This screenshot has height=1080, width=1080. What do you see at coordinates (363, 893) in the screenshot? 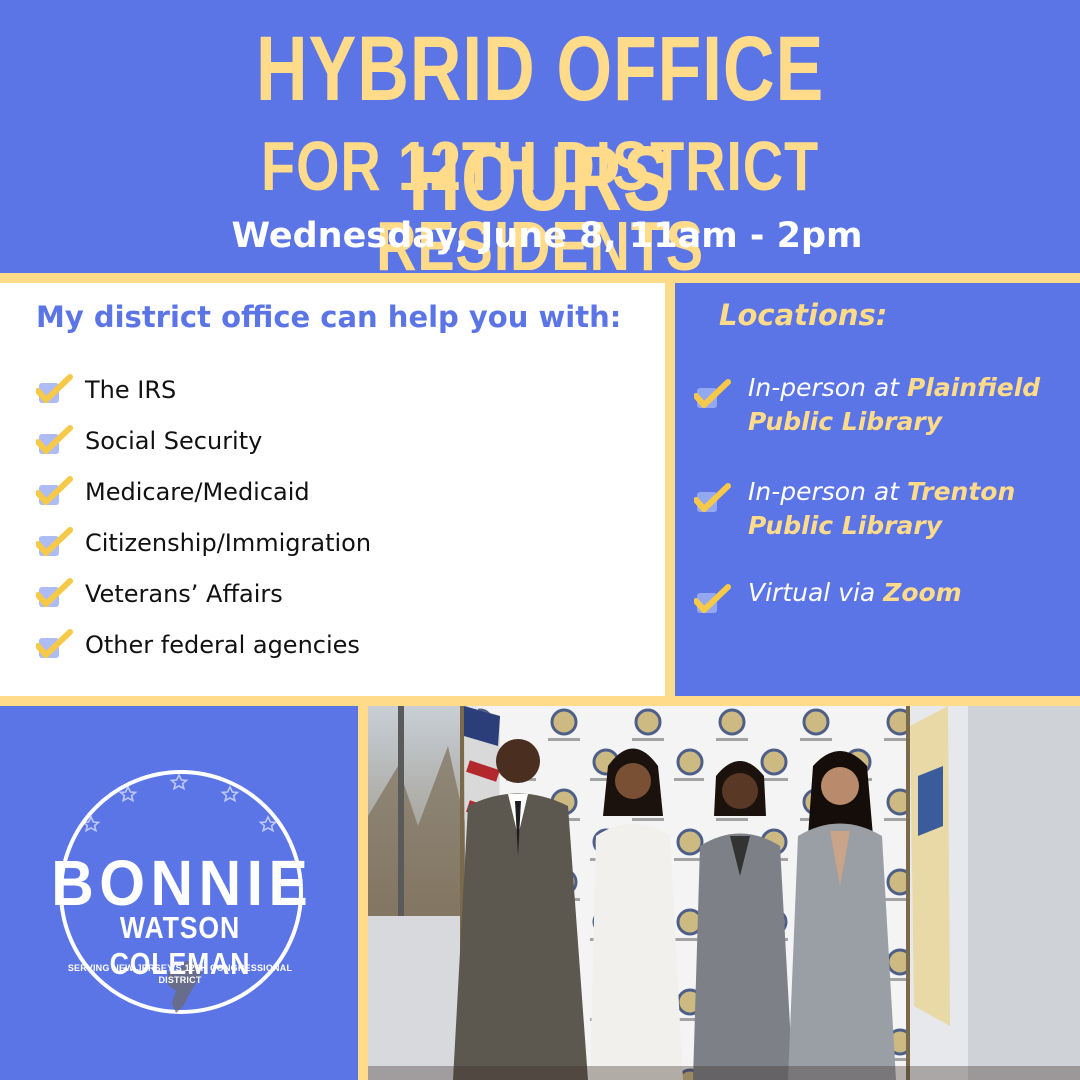
I see `photo-divider` at bounding box center [363, 893].